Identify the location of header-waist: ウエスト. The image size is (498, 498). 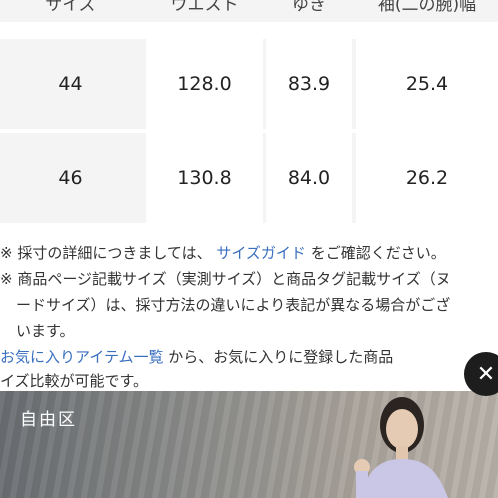
(204, 11).